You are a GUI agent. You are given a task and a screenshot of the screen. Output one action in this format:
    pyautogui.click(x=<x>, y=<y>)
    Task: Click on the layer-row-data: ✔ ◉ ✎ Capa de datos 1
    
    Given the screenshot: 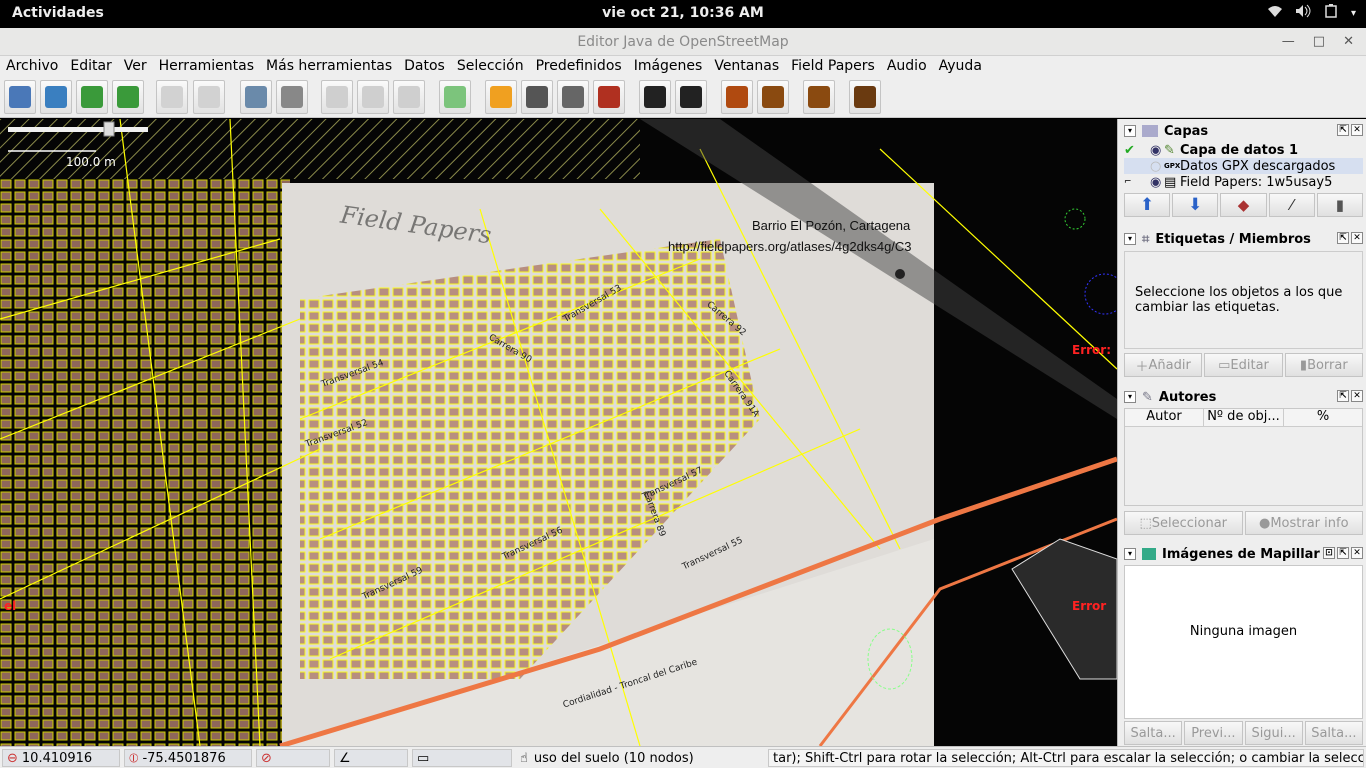 What is the action you would take?
    pyautogui.click(x=1243, y=150)
    